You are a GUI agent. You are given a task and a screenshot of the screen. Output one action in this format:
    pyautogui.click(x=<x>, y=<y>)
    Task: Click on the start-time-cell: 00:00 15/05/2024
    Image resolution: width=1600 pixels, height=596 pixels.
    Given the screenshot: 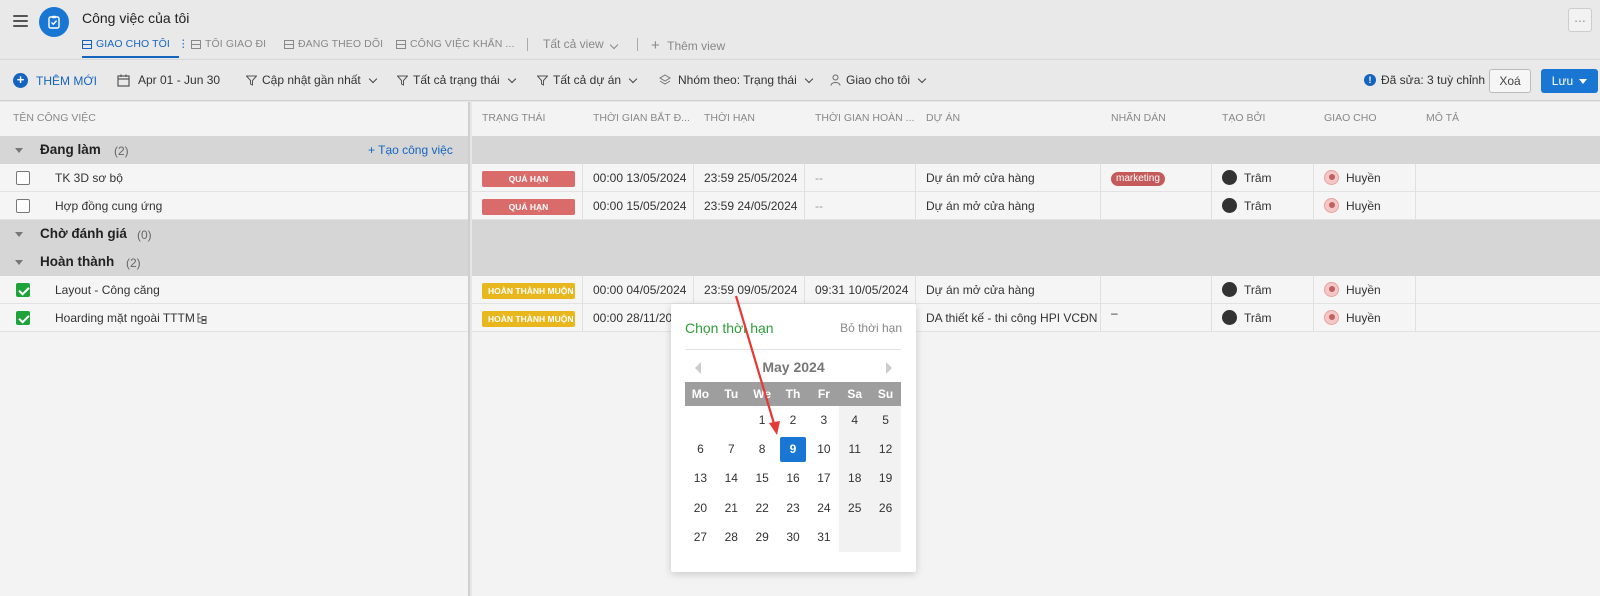 What is the action you would take?
    pyautogui.click(x=638, y=206)
    